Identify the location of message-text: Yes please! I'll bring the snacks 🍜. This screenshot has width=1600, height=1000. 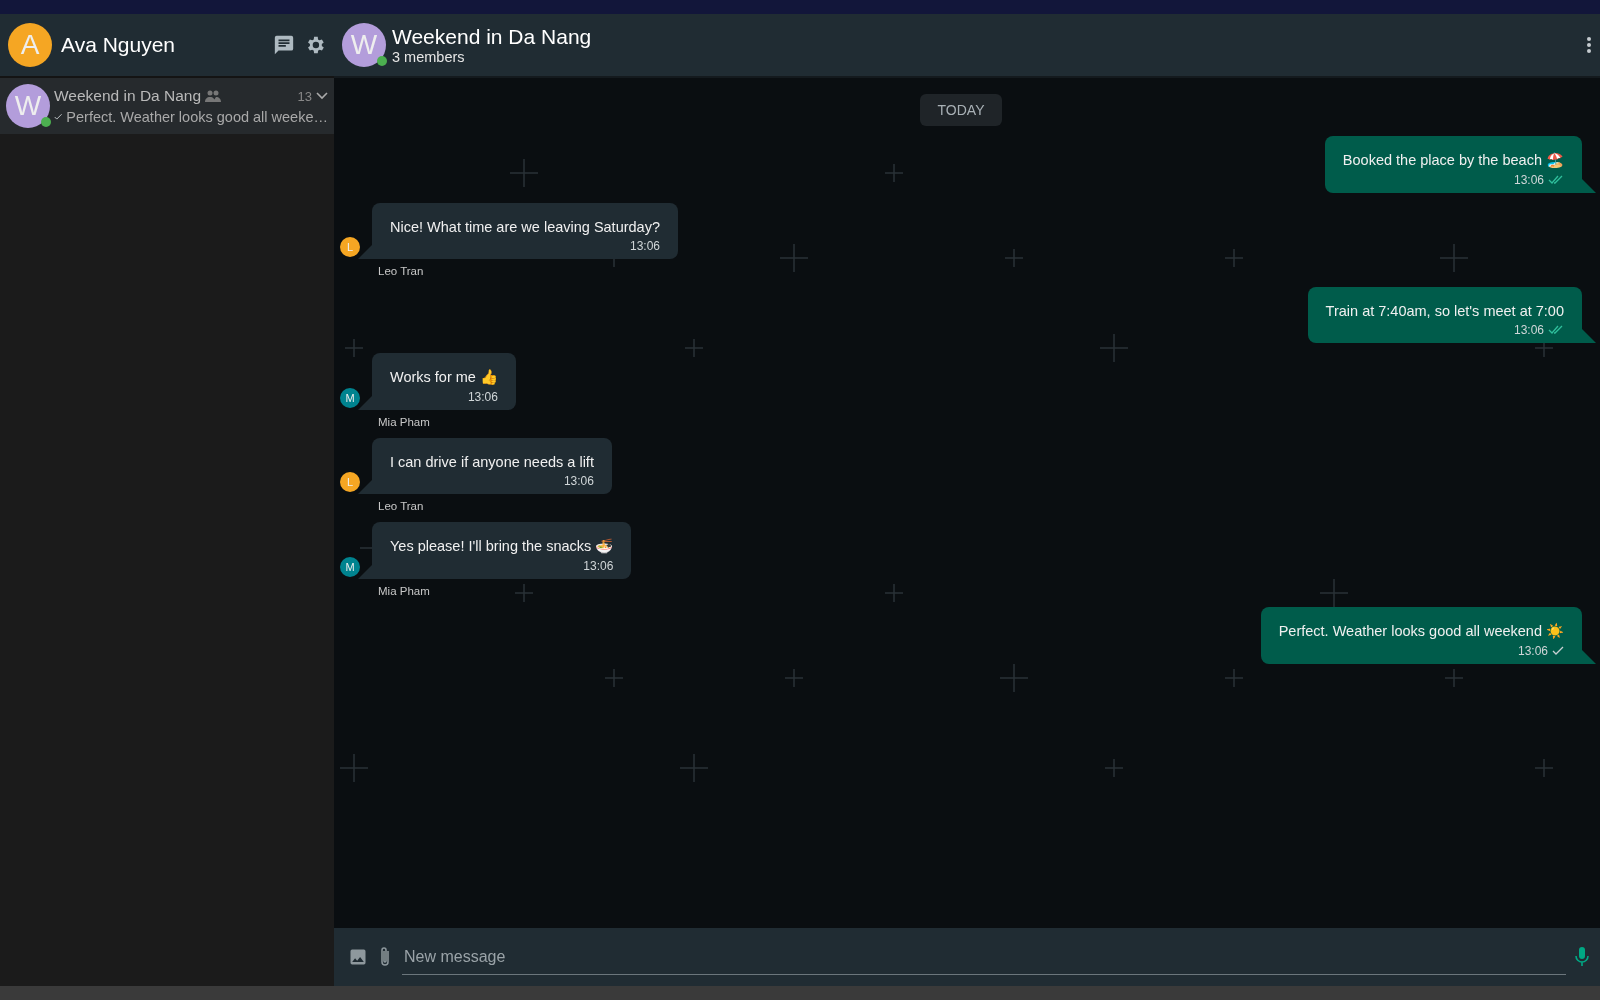
(502, 546).